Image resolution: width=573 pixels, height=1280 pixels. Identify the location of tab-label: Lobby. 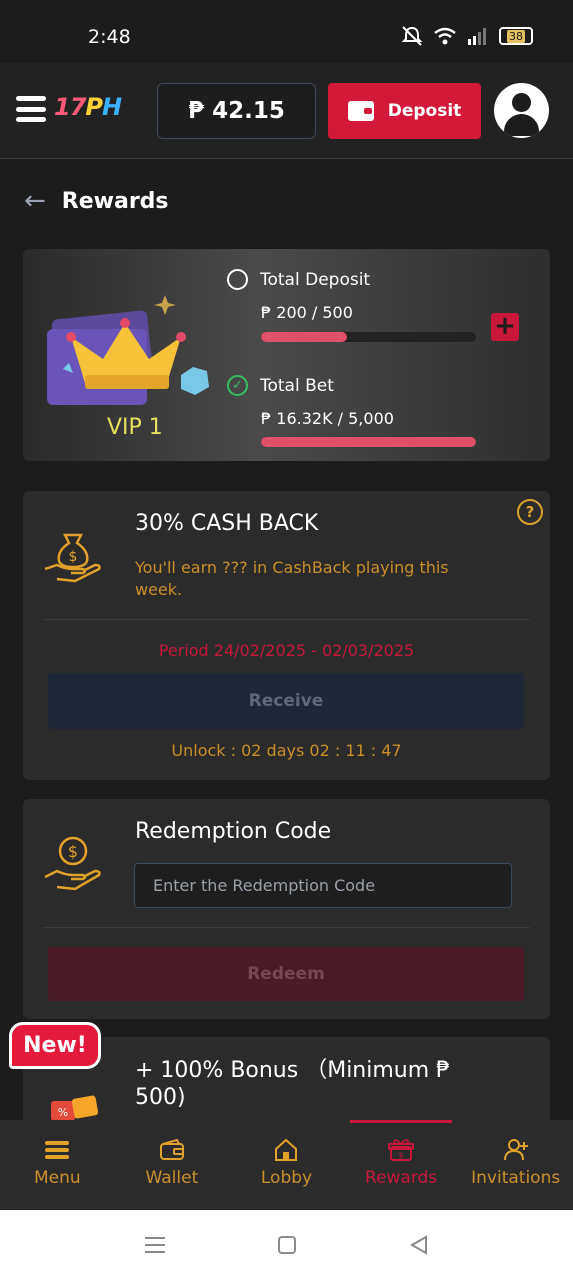
(286, 1178).